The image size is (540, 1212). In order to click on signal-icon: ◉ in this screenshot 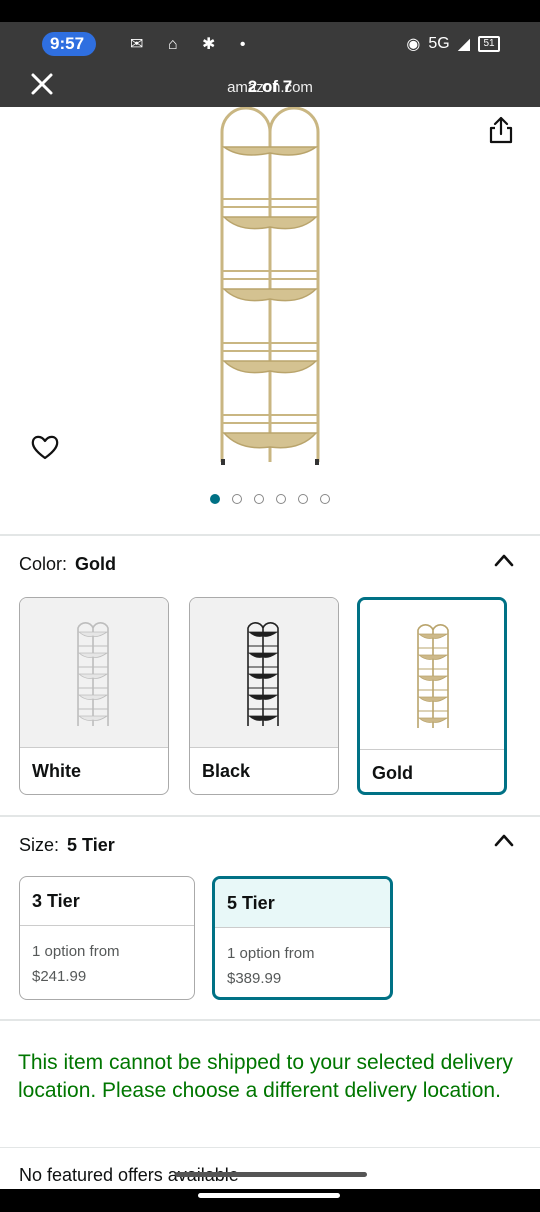, I will do `click(413, 44)`.